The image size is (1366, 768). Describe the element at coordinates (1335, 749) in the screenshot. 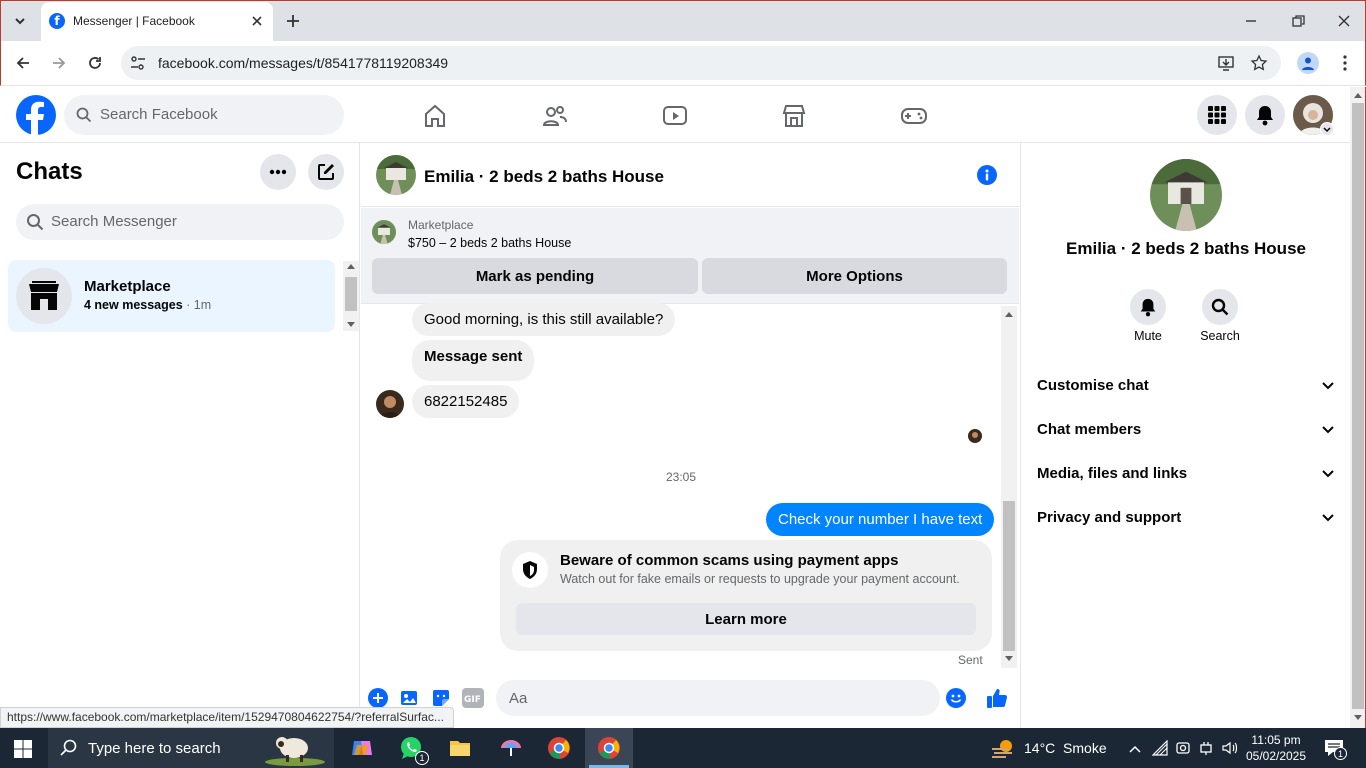

I see `notification-center-button: 1` at that location.